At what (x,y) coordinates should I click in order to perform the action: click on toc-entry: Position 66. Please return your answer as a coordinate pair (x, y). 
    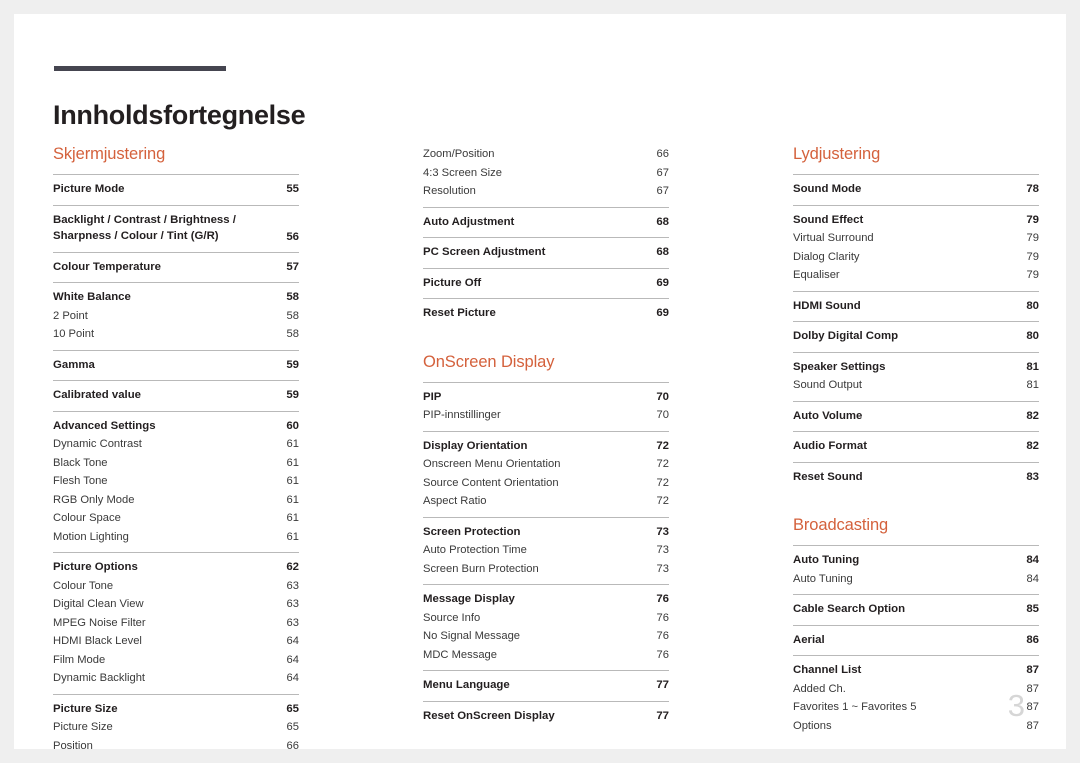
    Looking at the image, I should click on (176, 746).